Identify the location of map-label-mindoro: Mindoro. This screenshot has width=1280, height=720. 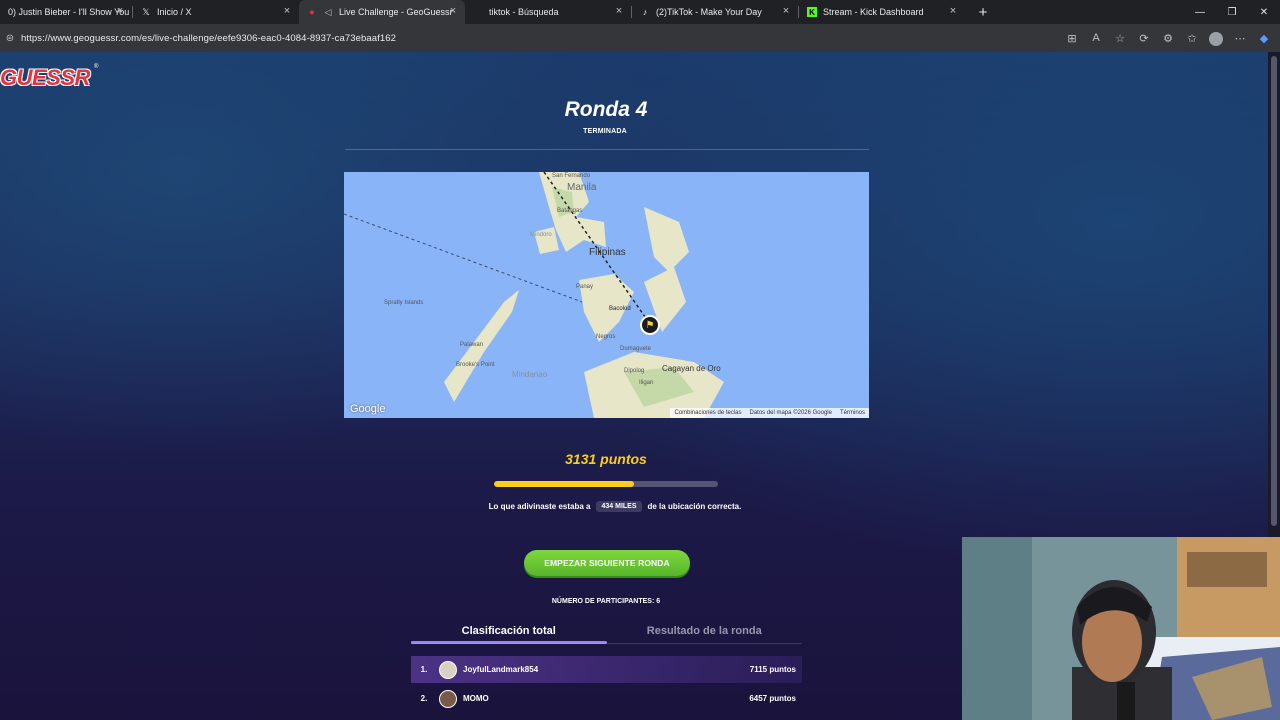
(541, 235).